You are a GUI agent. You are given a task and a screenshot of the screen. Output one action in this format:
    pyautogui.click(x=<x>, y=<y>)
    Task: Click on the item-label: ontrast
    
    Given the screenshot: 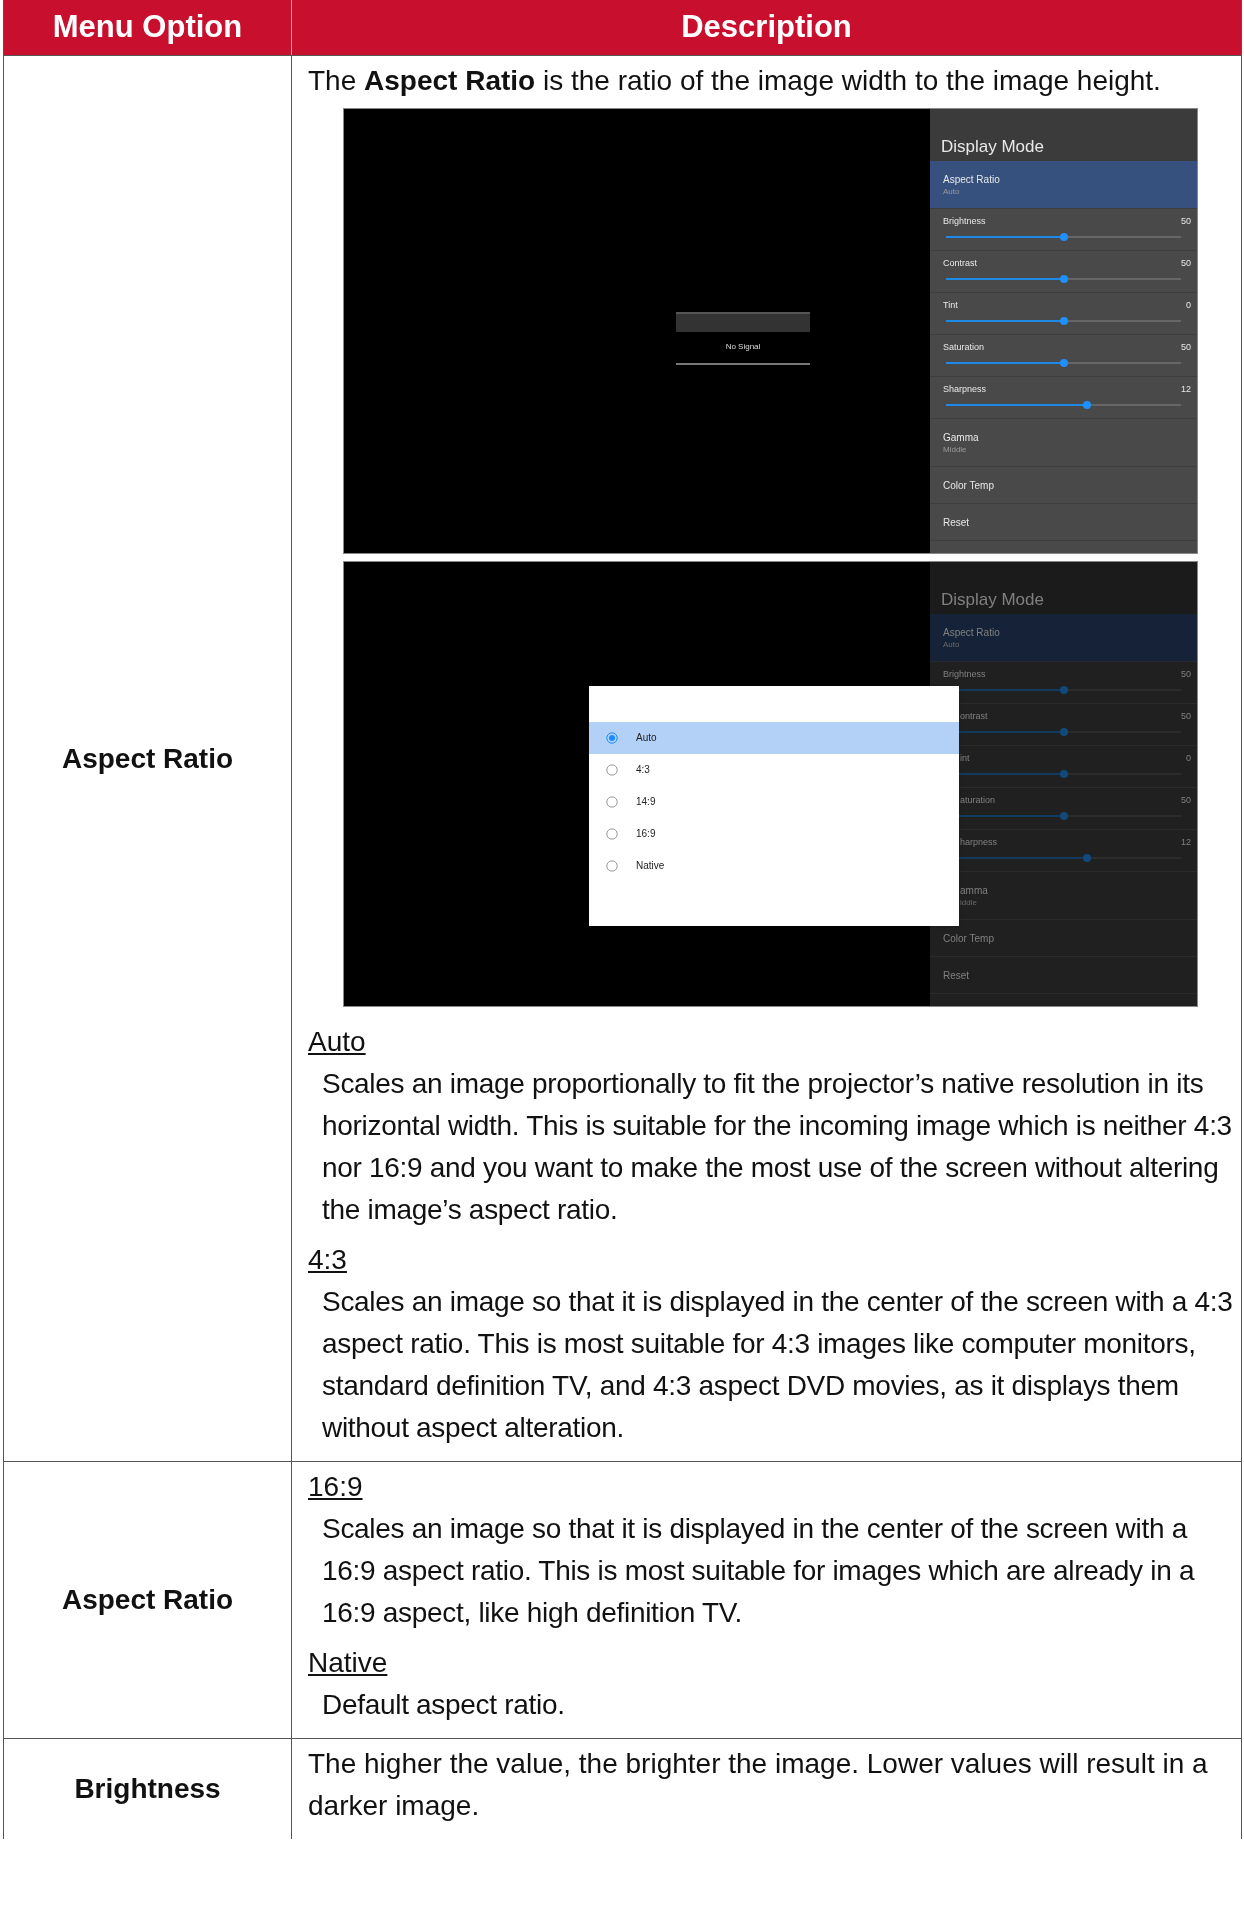 What is the action you would take?
    pyautogui.click(x=974, y=716)
    